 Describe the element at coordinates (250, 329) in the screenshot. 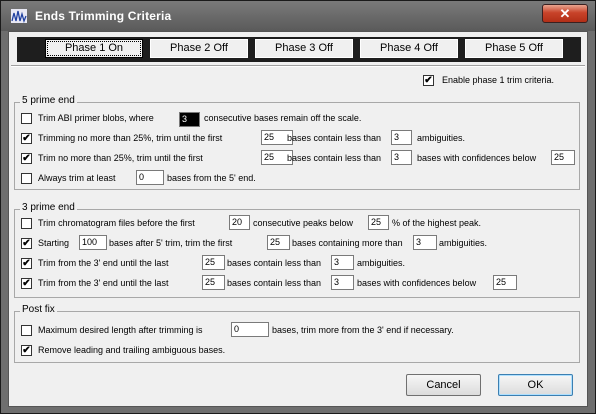

I see `max-length-field: 0` at that location.